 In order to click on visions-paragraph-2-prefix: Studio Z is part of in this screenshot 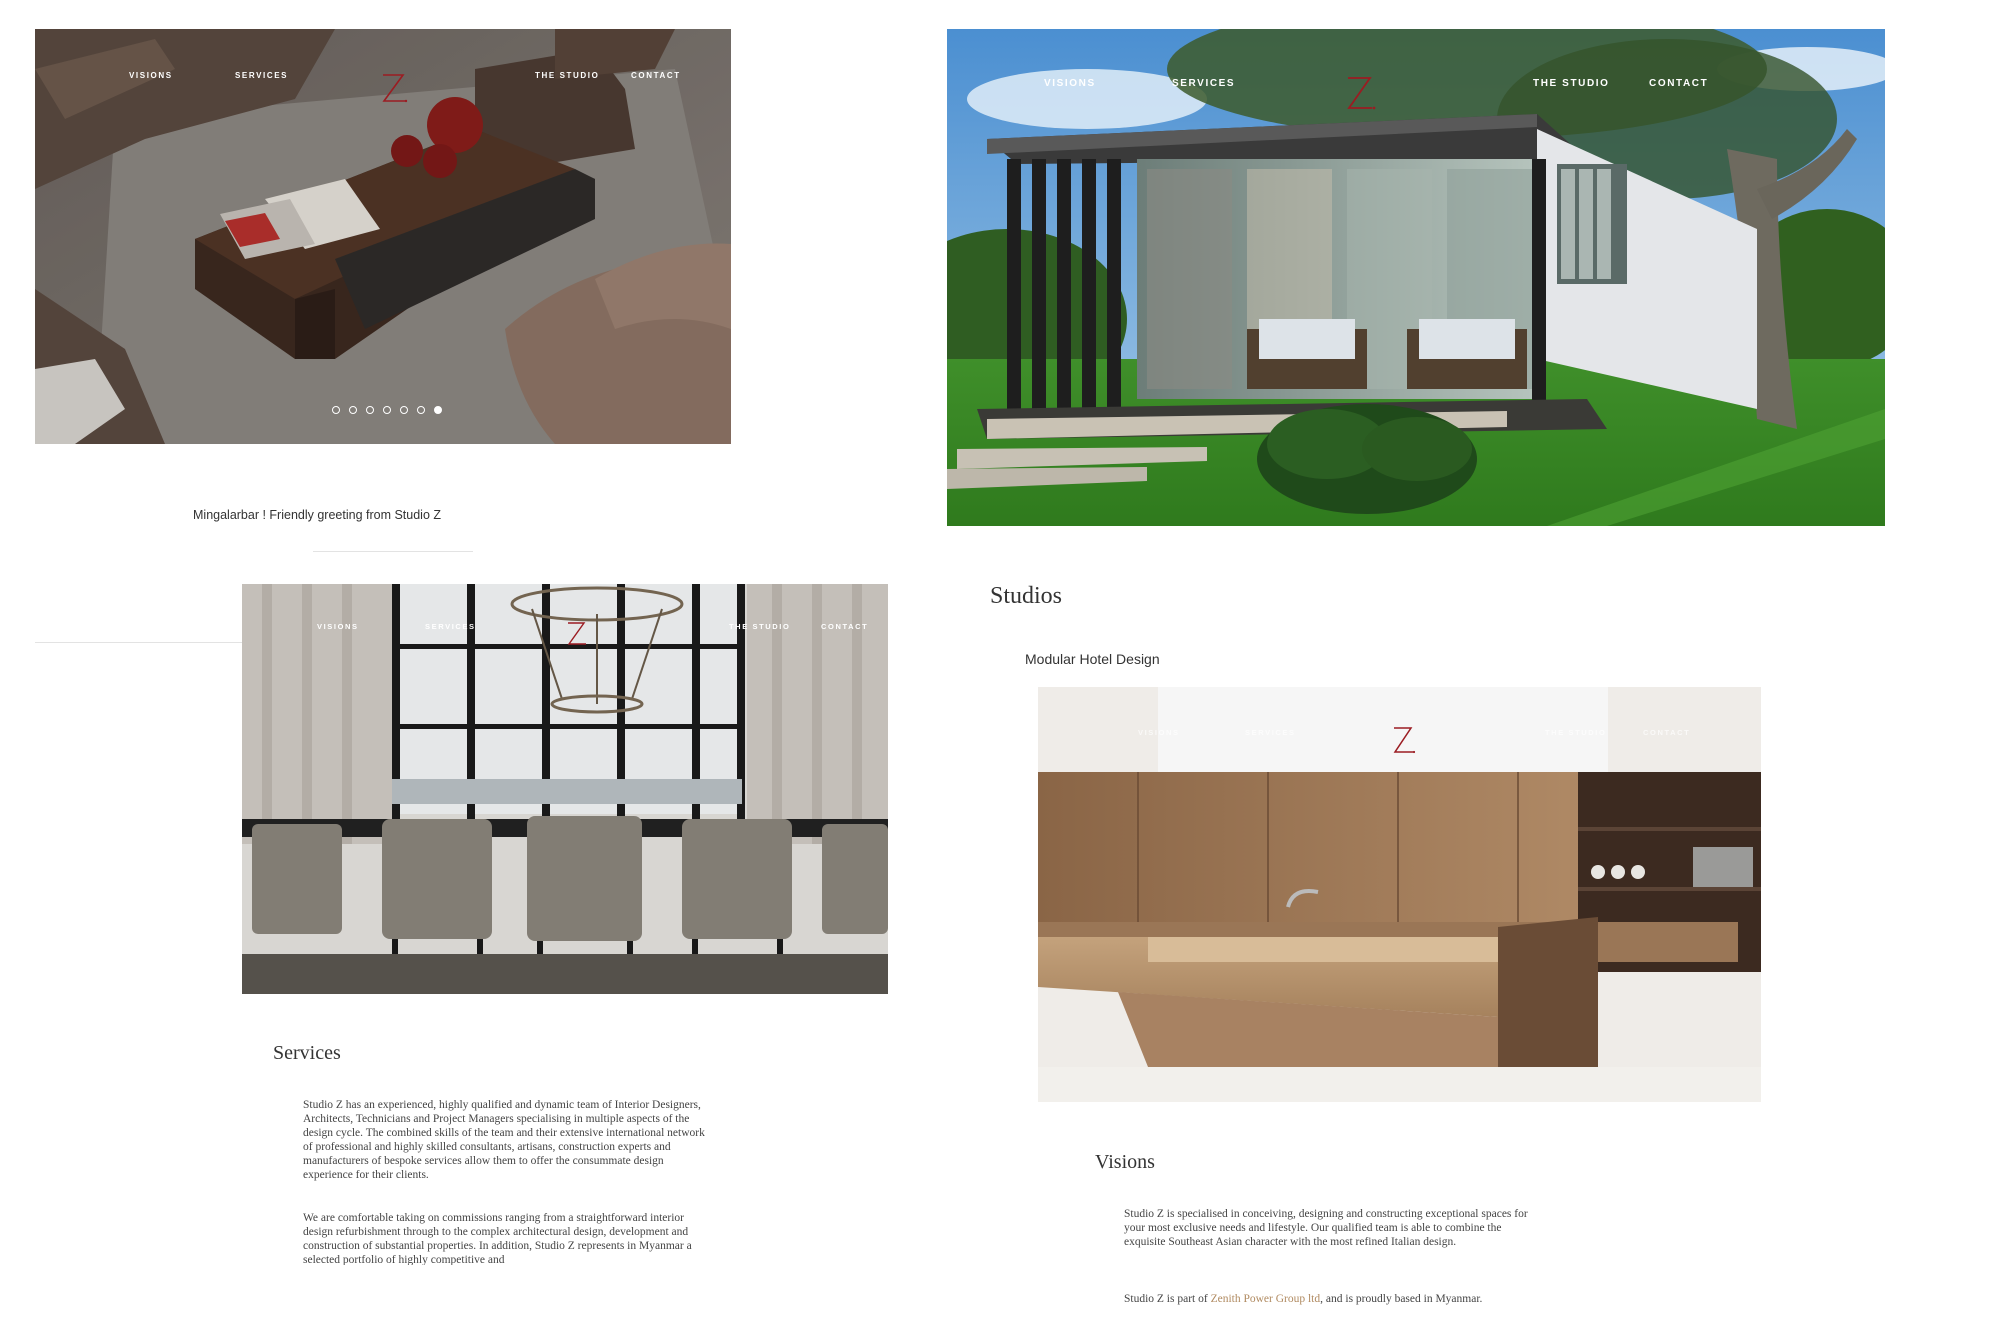, I will do `click(1167, 1299)`.